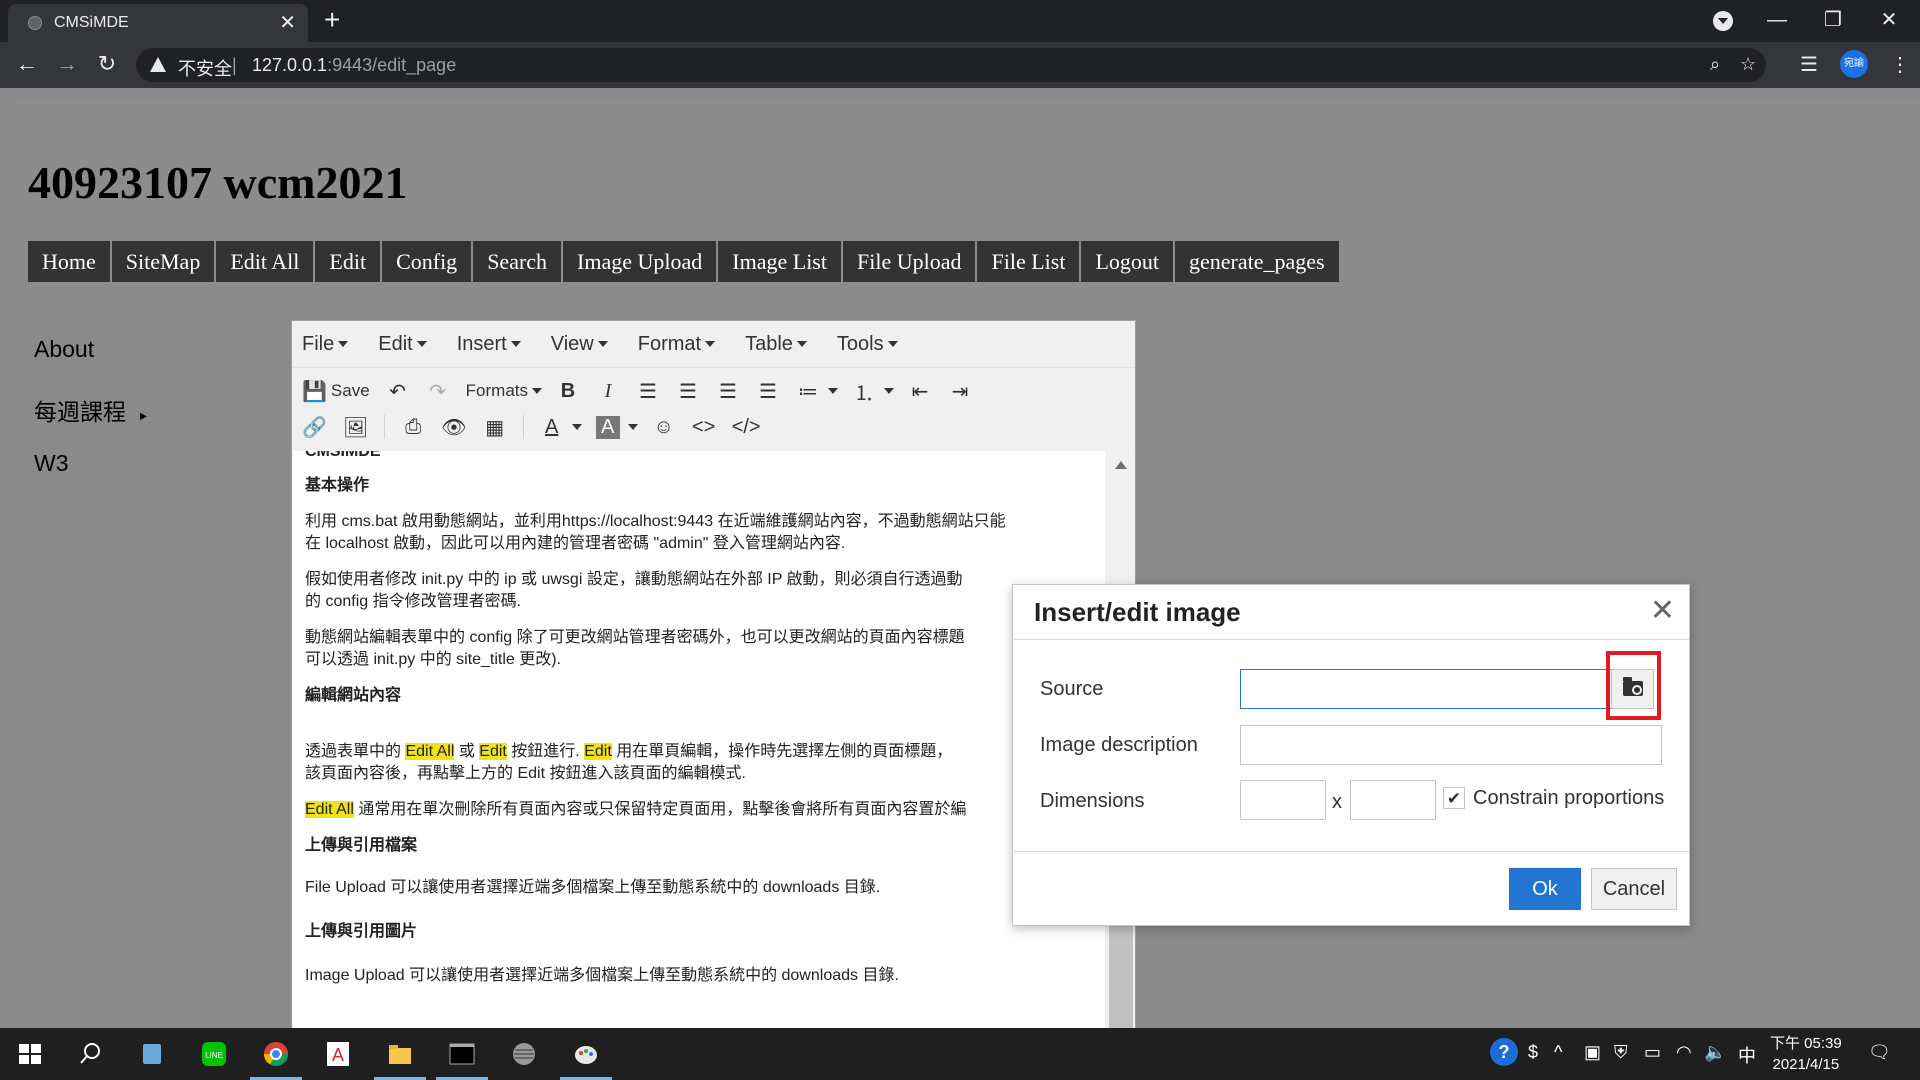  Describe the element at coordinates (1426, 689) in the screenshot. I see `source-input` at that location.